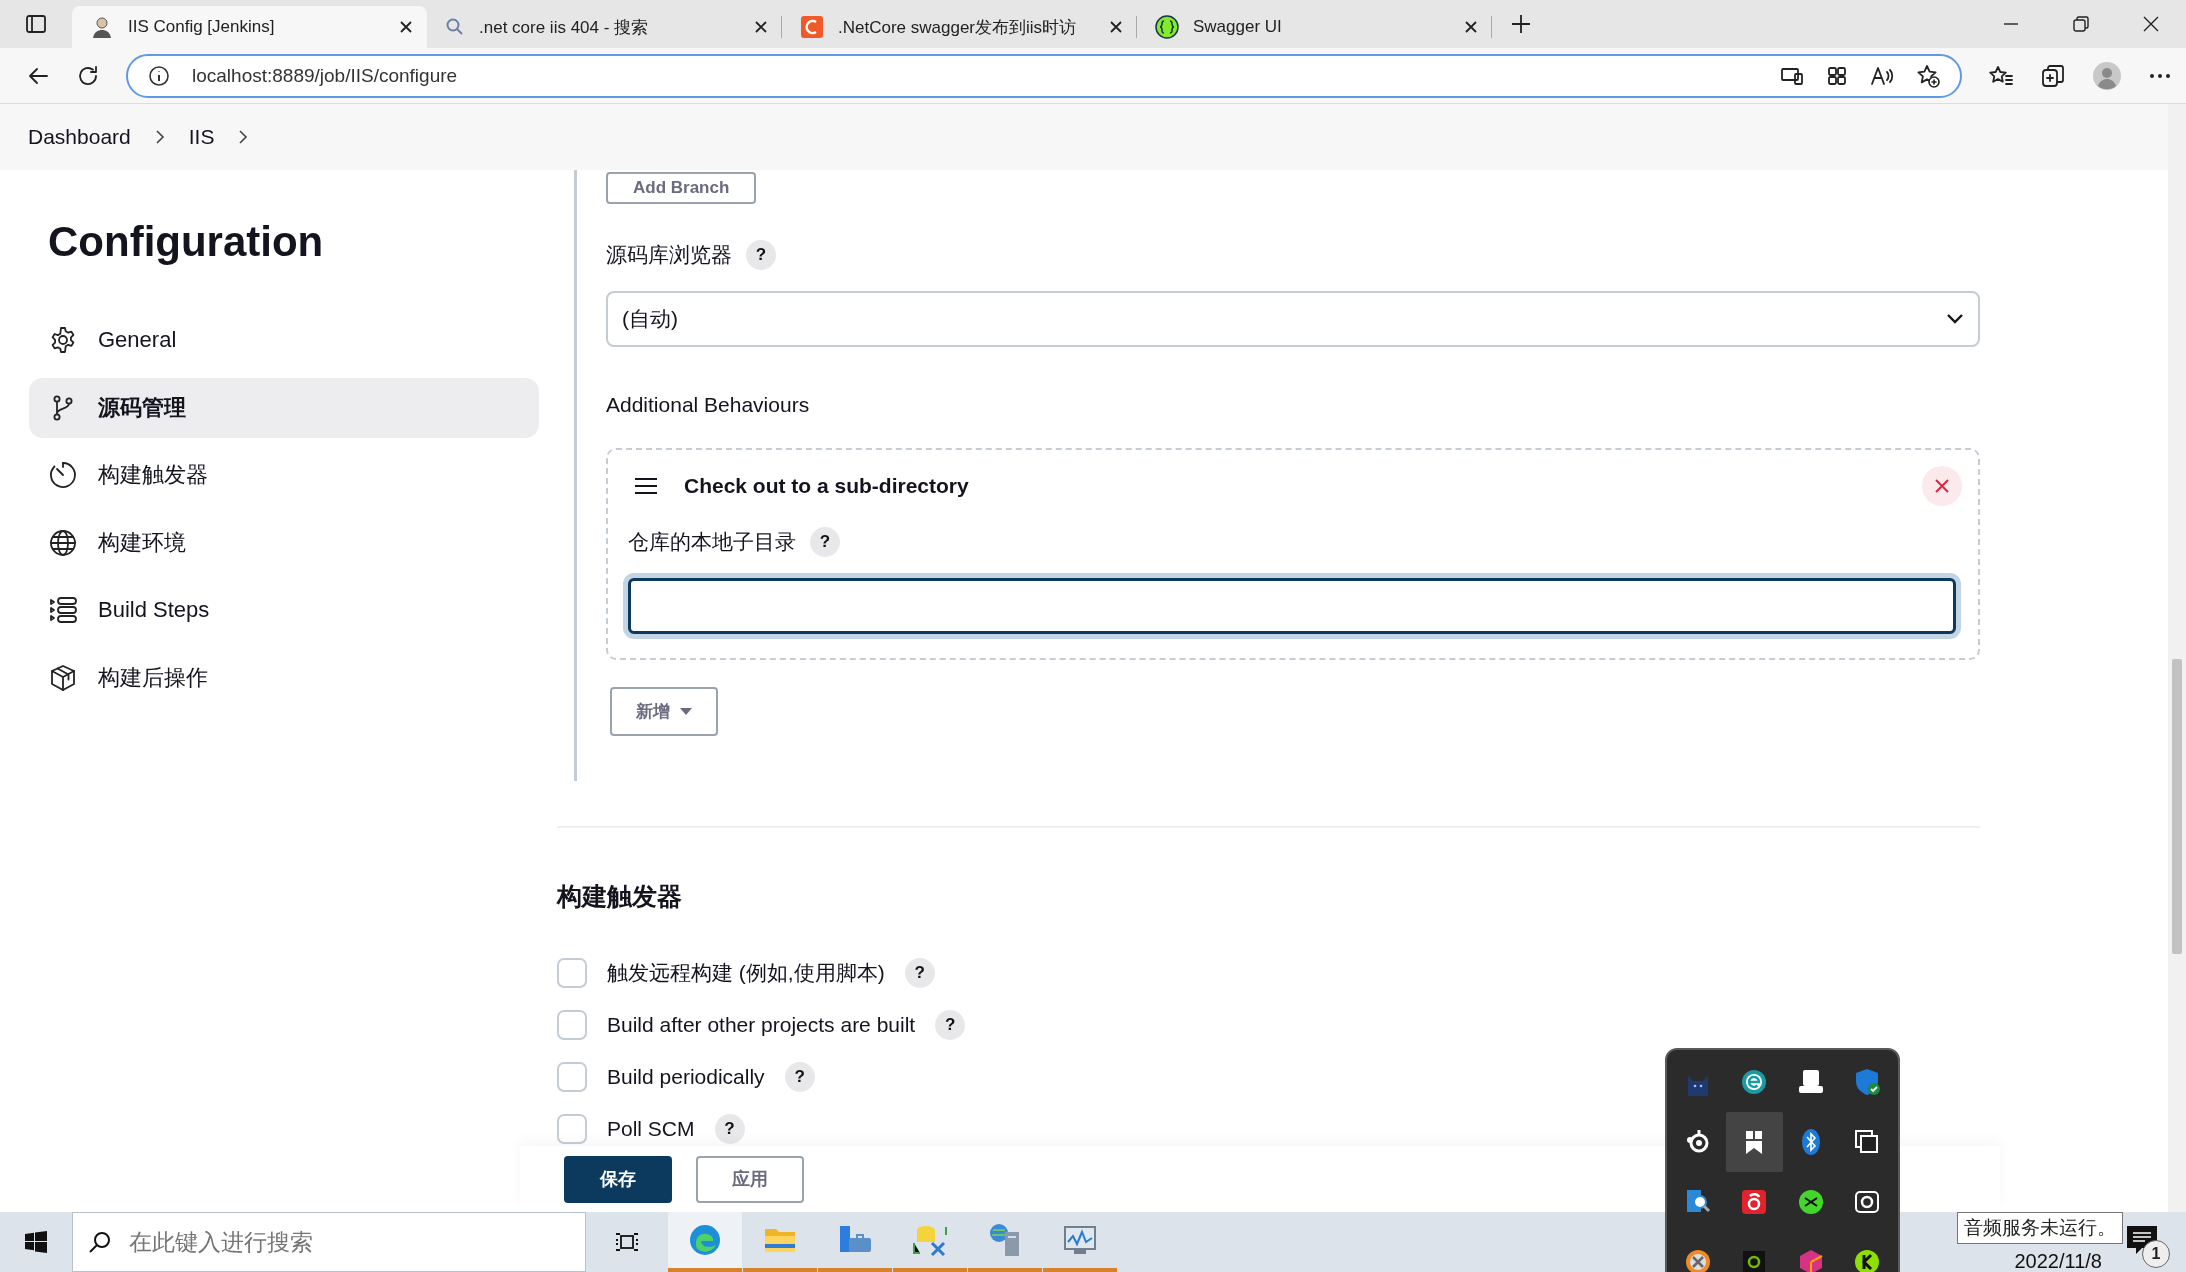 This screenshot has width=2186, height=1272. What do you see at coordinates (284, 610) in the screenshot?
I see `sidebar-item: Build Steps` at bounding box center [284, 610].